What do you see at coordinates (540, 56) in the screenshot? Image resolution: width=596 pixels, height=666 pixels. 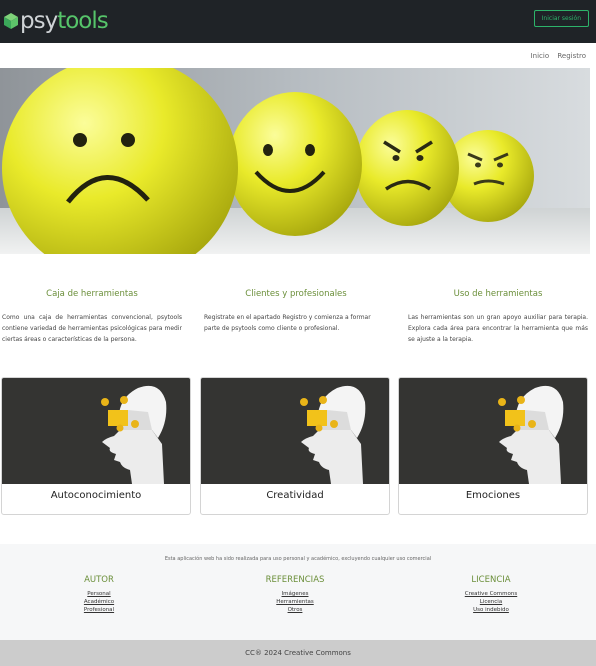 I see `nav-link-inicio: Inicio` at bounding box center [540, 56].